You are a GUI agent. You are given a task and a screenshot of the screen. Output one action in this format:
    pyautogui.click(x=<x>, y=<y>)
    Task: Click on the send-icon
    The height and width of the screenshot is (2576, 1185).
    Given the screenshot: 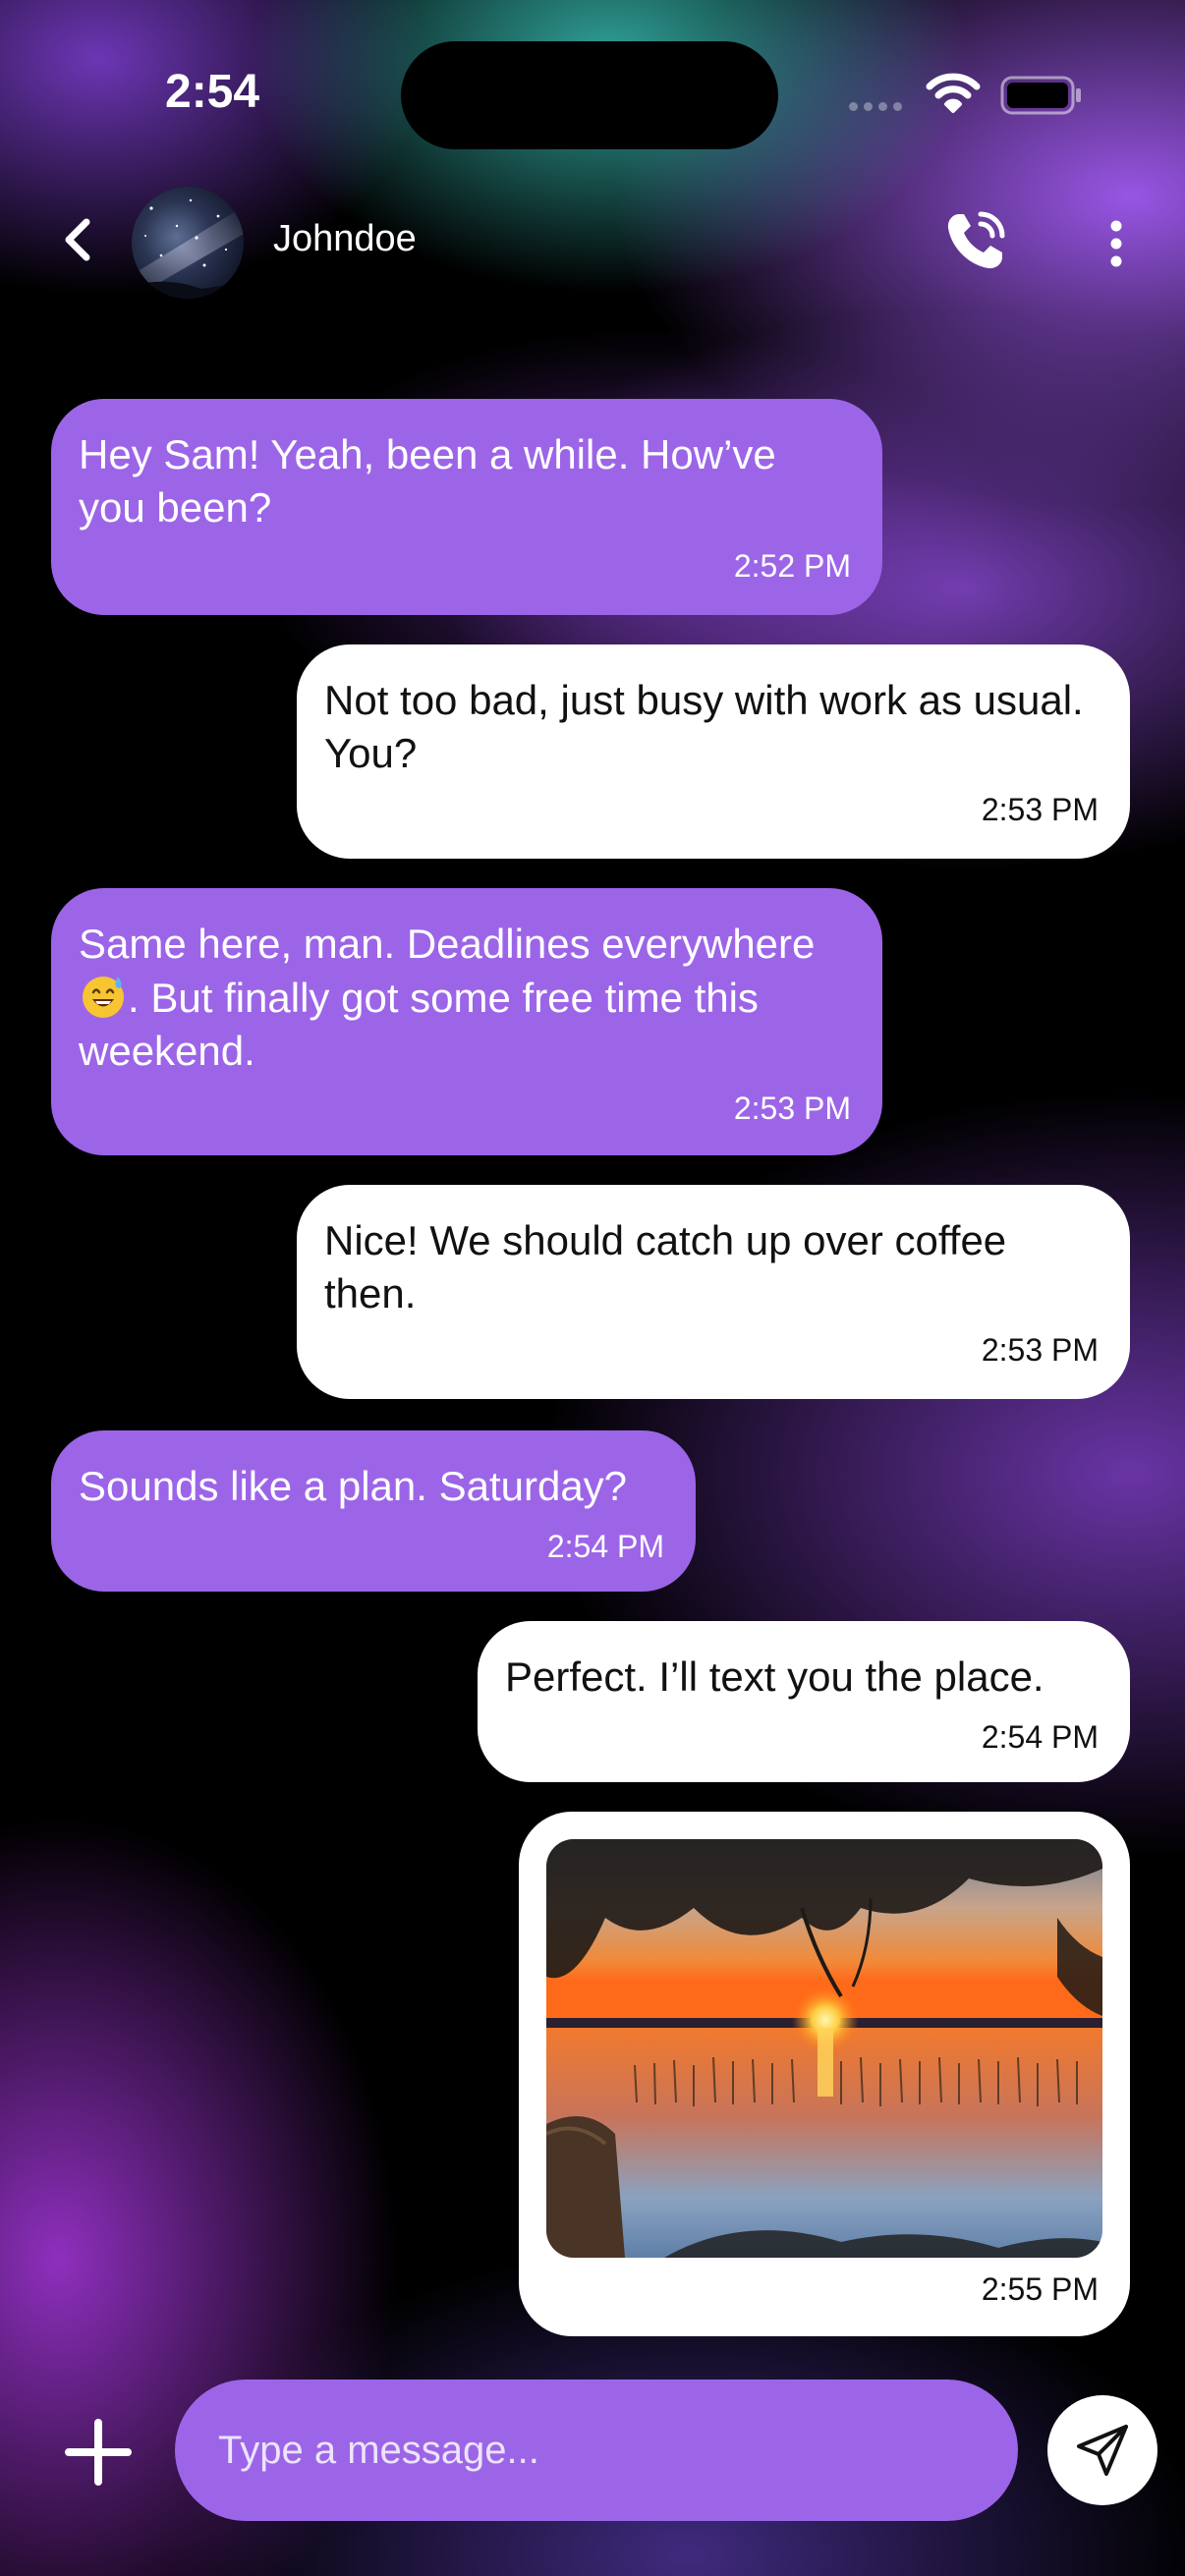 What is the action you would take?
    pyautogui.click(x=1103, y=2450)
    